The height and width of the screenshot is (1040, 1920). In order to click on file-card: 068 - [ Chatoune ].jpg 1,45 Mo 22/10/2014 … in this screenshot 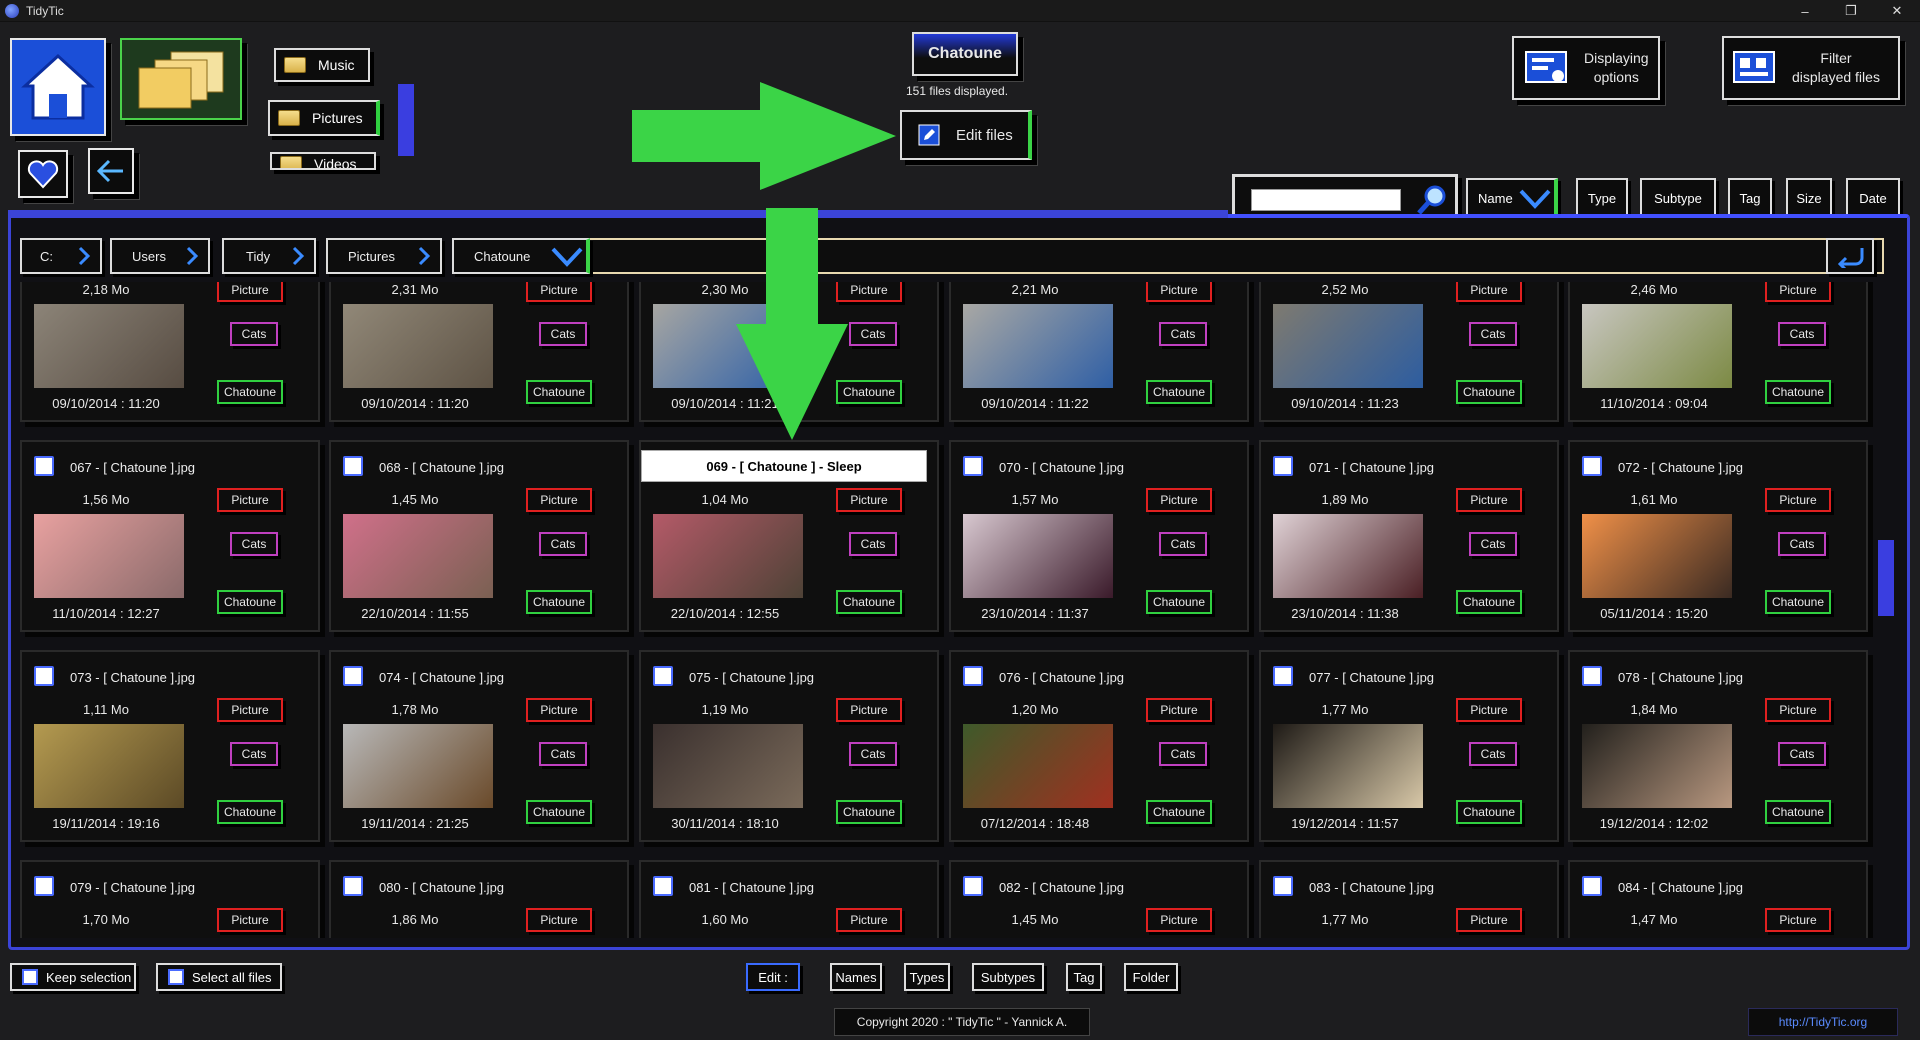, I will do `click(479, 536)`.